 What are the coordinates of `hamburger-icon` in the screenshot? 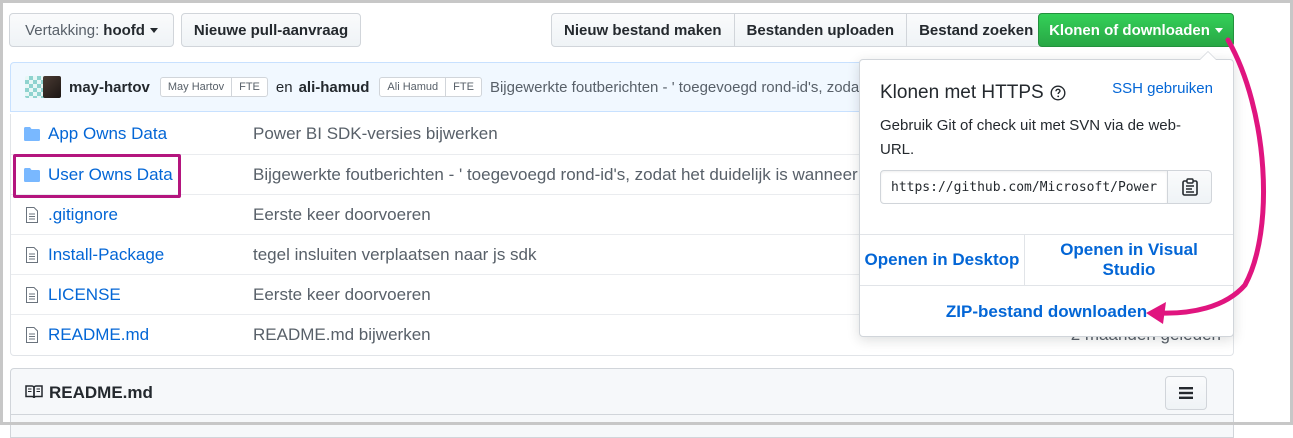 It's located at (1186, 393).